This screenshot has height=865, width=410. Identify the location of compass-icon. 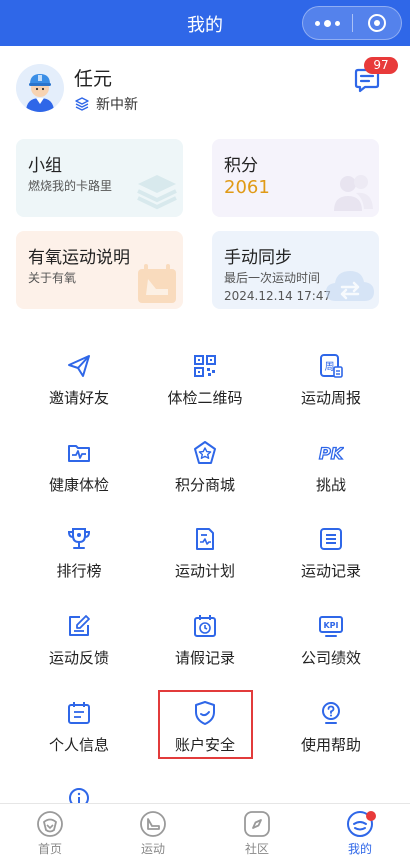
(257, 824).